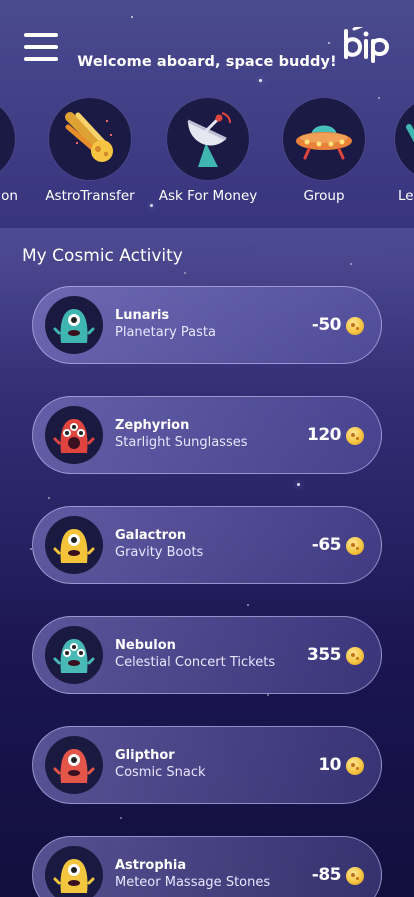  I want to click on action-label: Group, so click(324, 196).